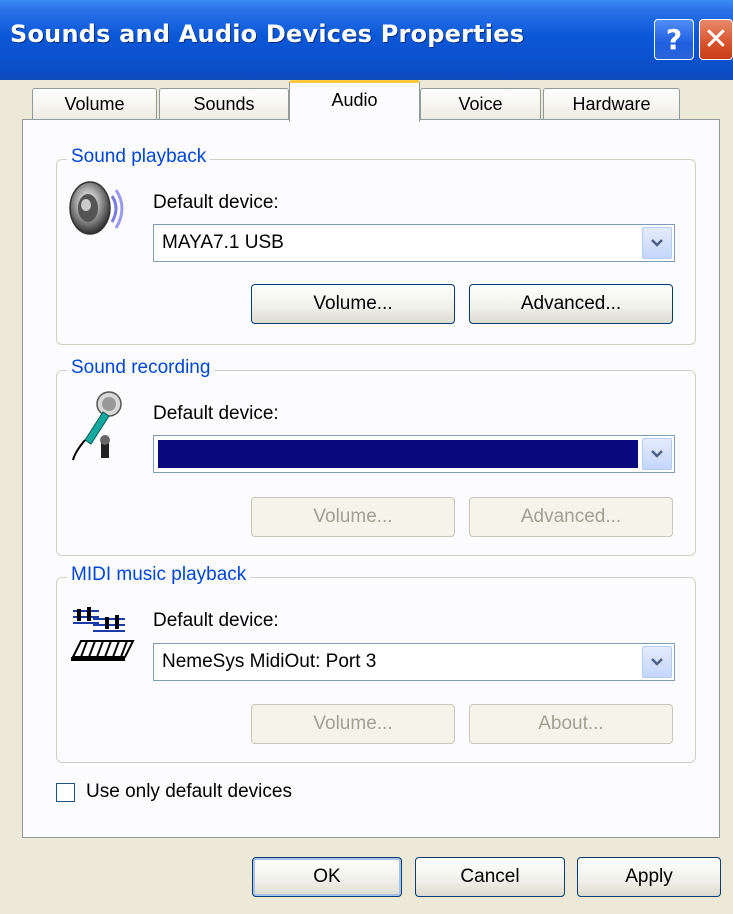 This screenshot has width=733, height=914. I want to click on close-icon: ✕, so click(716, 39).